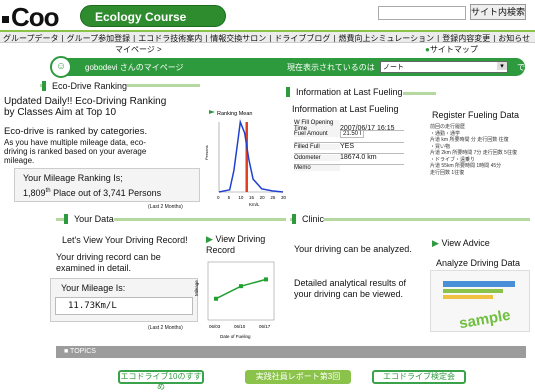 This screenshot has height=392, width=535. I want to click on register-fueling-link: Register Fueling Data, so click(475, 115).